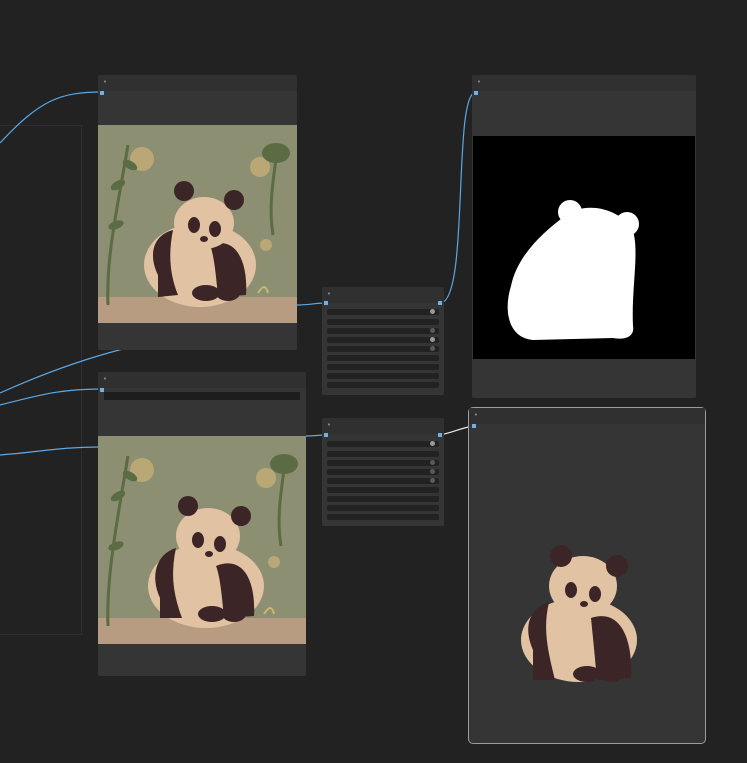 The height and width of the screenshot is (763, 747). Describe the element at coordinates (584, 247) in the screenshot. I see `mask-image-preview` at that location.